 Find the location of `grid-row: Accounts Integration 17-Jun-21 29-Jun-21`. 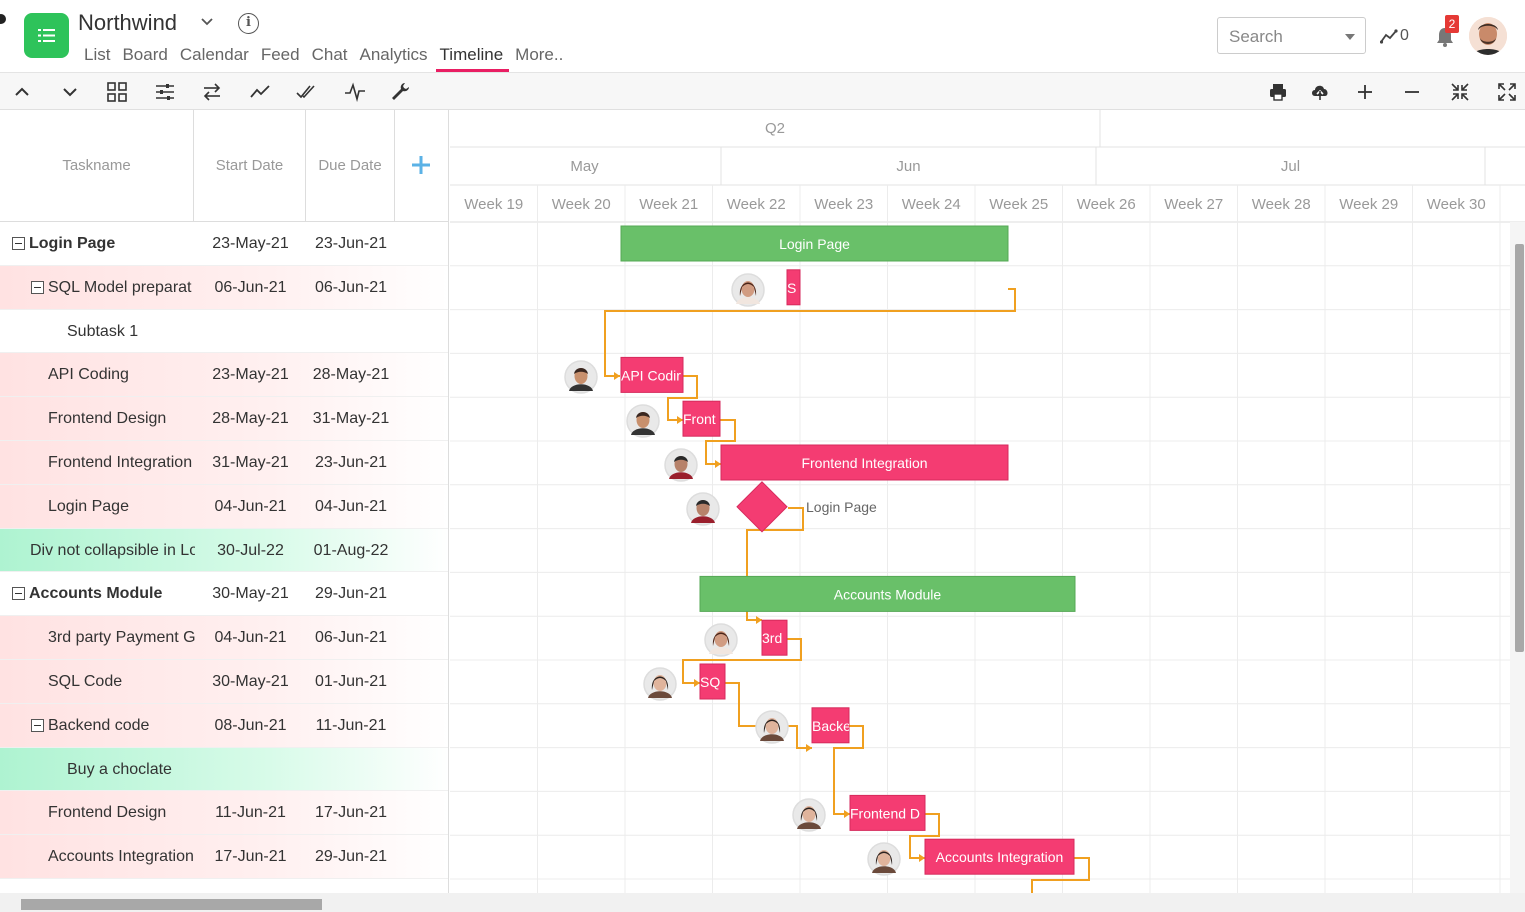

grid-row: Accounts Integration 17-Jun-21 29-Jun-21 is located at coordinates (224, 857).